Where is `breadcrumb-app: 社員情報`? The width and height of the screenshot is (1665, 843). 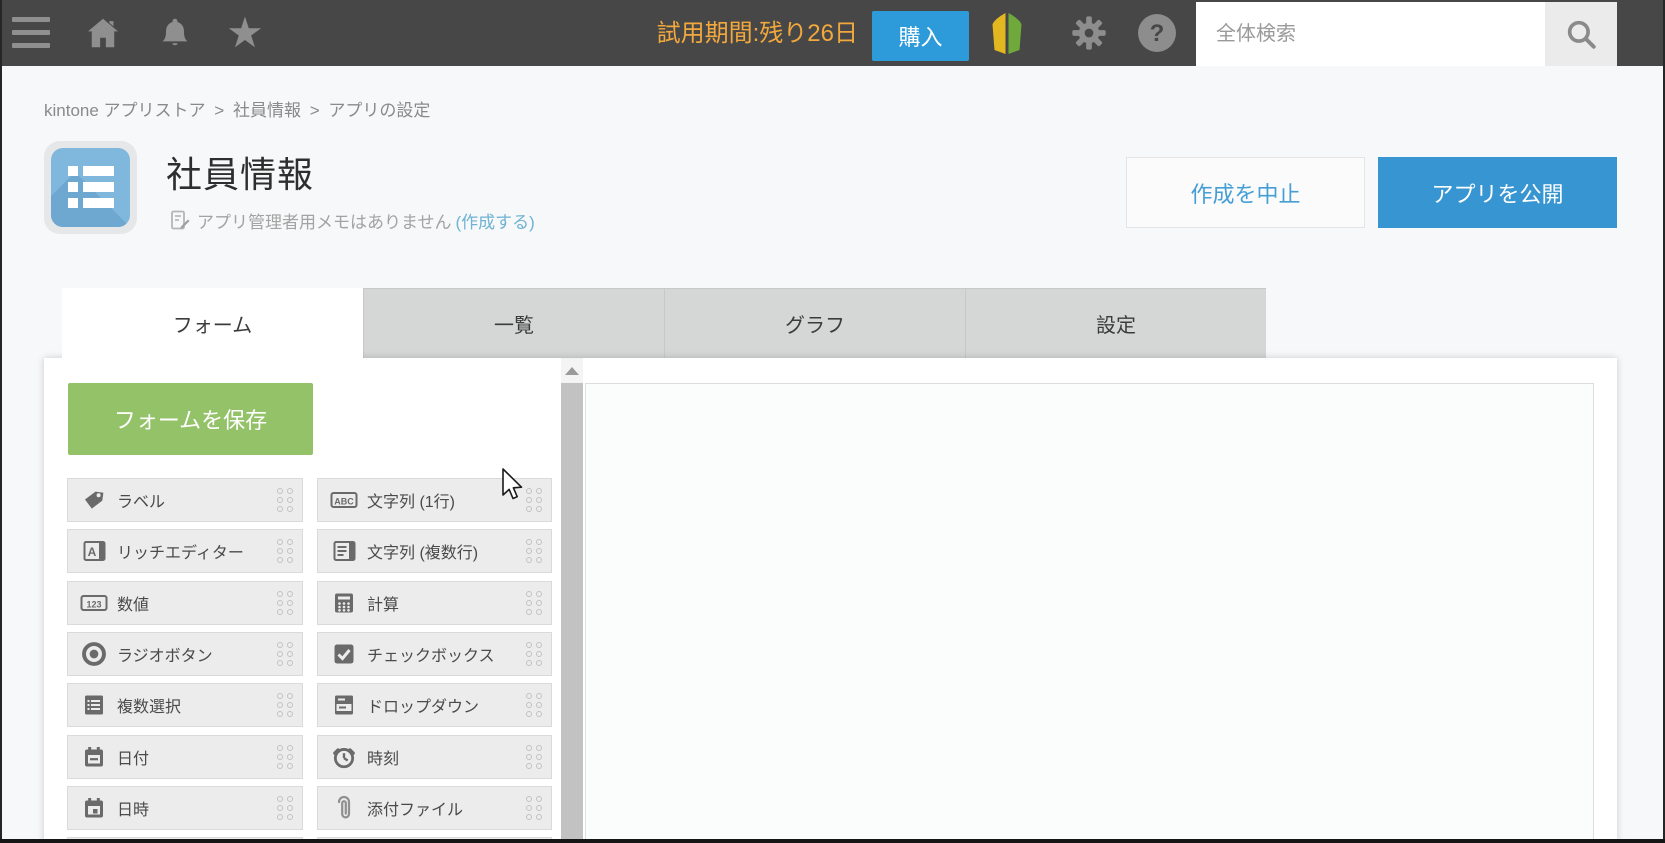
breadcrumb-app: 社員情報 is located at coordinates (267, 110).